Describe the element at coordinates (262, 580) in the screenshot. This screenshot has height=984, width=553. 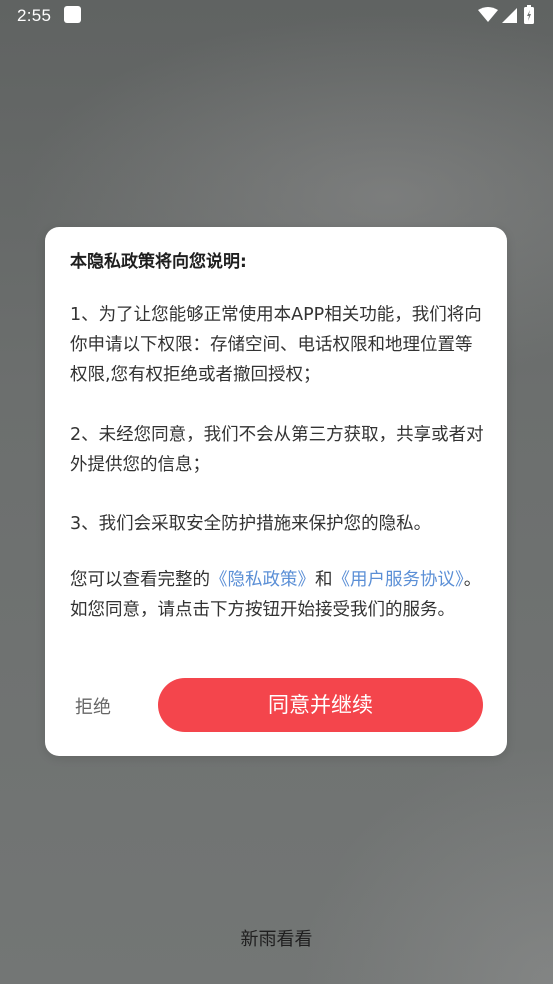
I see `privacy-policy-link: 《隐私政策》` at that location.